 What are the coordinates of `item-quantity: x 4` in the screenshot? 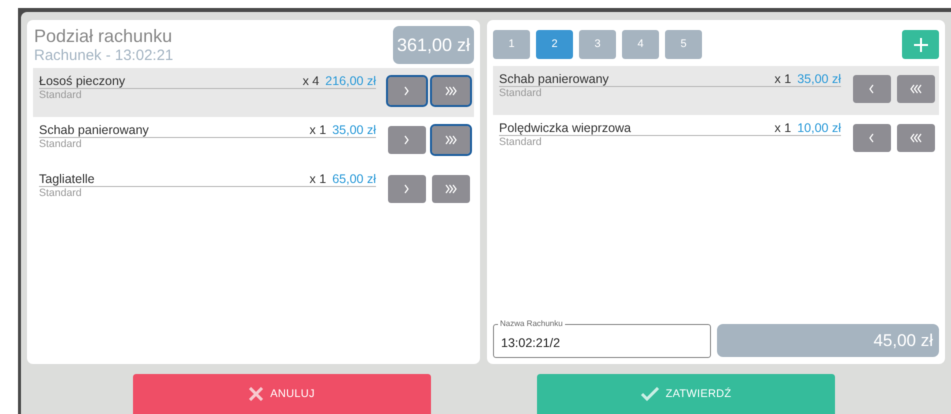 It's located at (311, 81).